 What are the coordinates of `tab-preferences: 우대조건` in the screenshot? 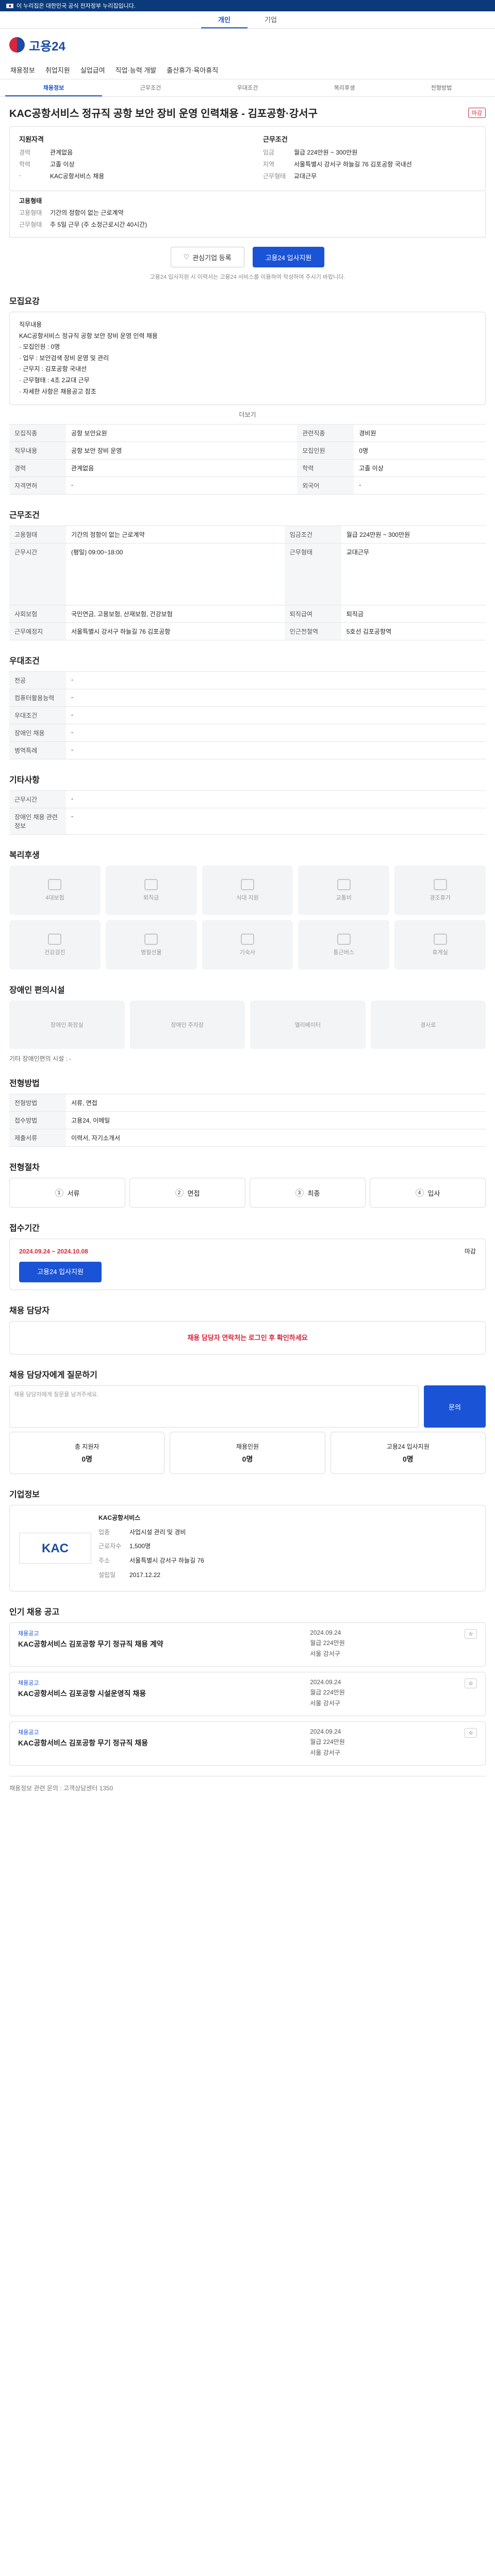 It's located at (247, 87).